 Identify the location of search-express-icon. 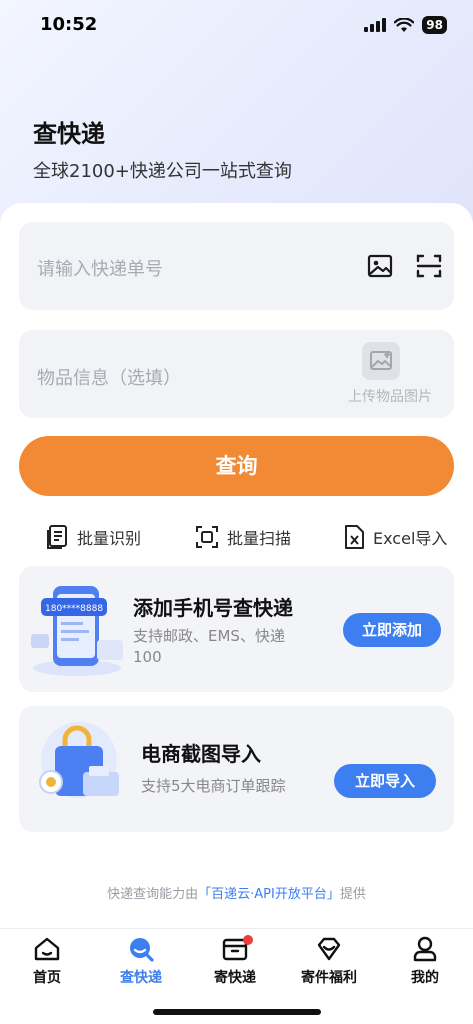
(142, 950).